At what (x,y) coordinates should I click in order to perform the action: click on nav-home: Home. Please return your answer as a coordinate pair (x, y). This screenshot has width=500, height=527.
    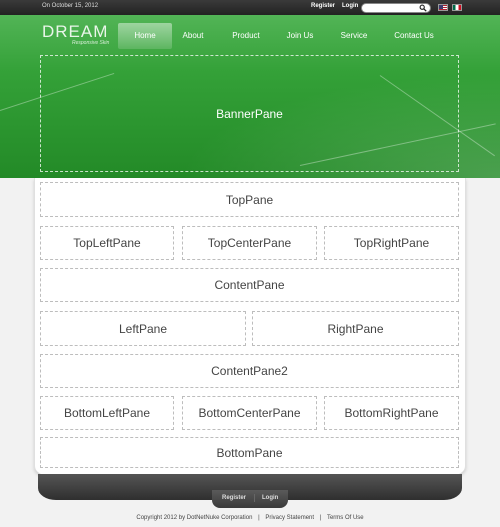
    Looking at the image, I should click on (145, 36).